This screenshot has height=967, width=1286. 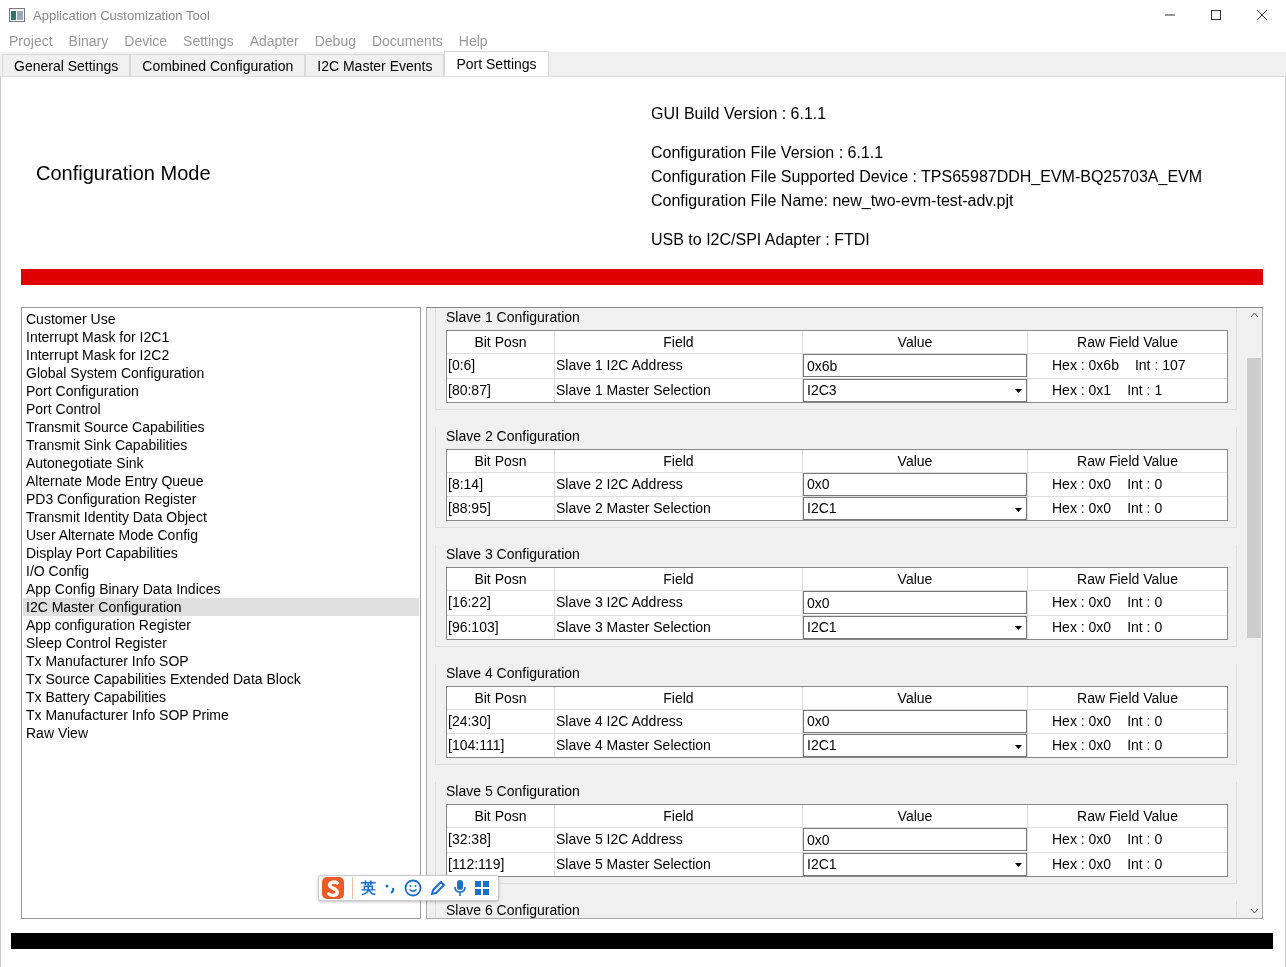 What do you see at coordinates (221, 499) in the screenshot?
I see `sidebar-item: PD3 Configuration Register` at bounding box center [221, 499].